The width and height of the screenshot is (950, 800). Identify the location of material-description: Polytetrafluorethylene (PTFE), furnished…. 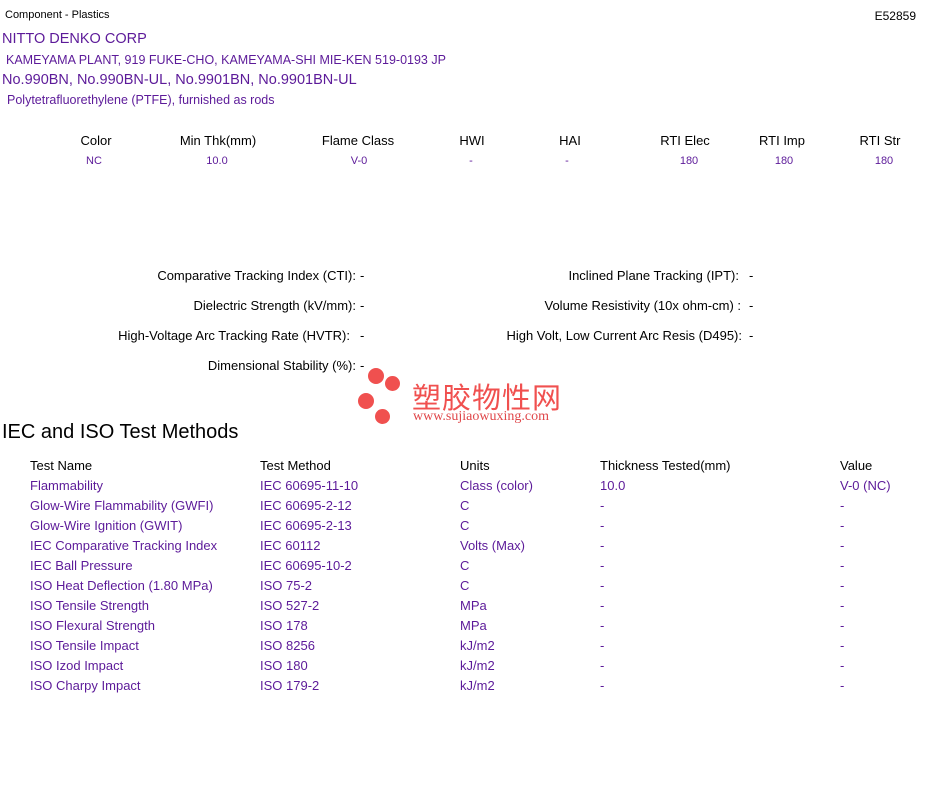
(141, 100).